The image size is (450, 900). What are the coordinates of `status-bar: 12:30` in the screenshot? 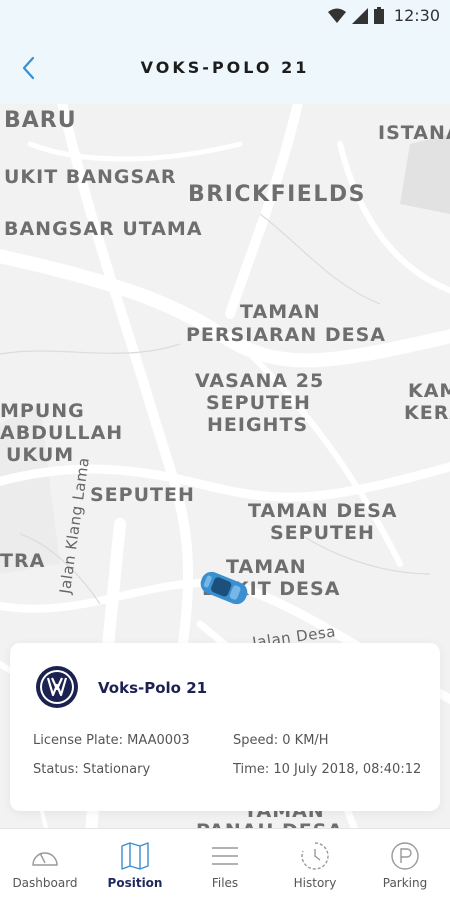 It's located at (225, 16).